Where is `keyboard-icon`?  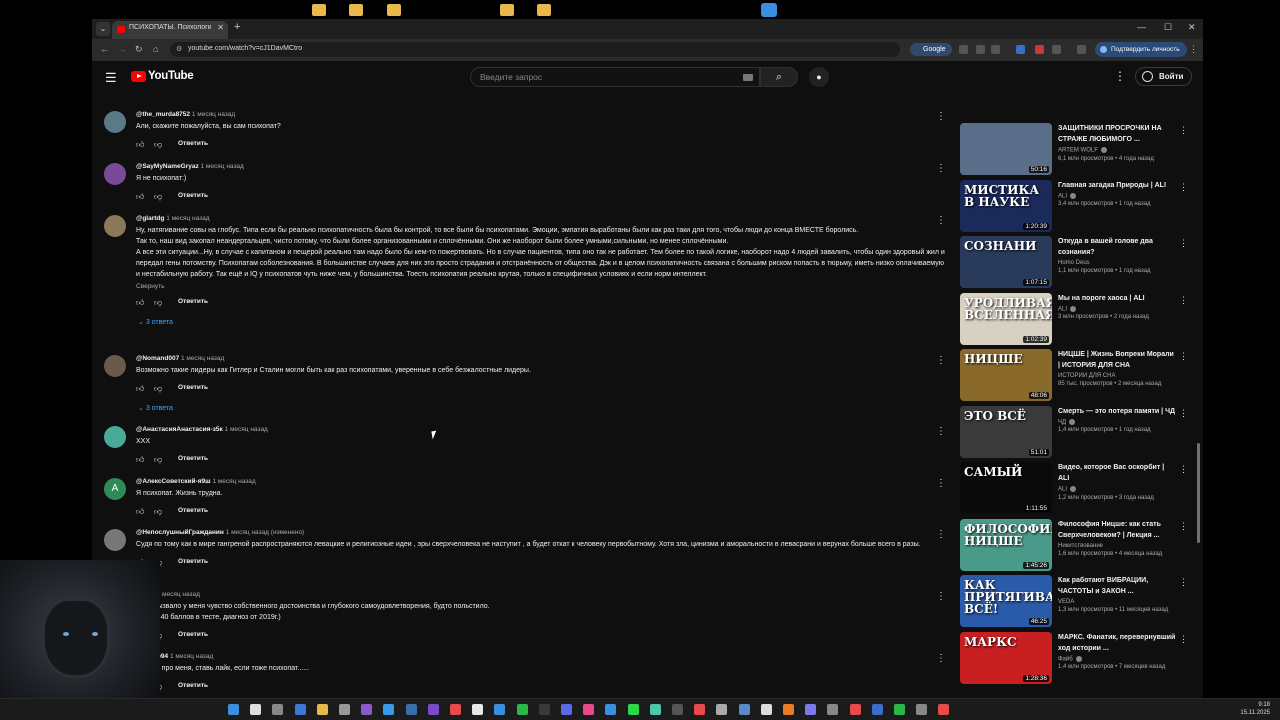 keyboard-icon is located at coordinates (748, 77).